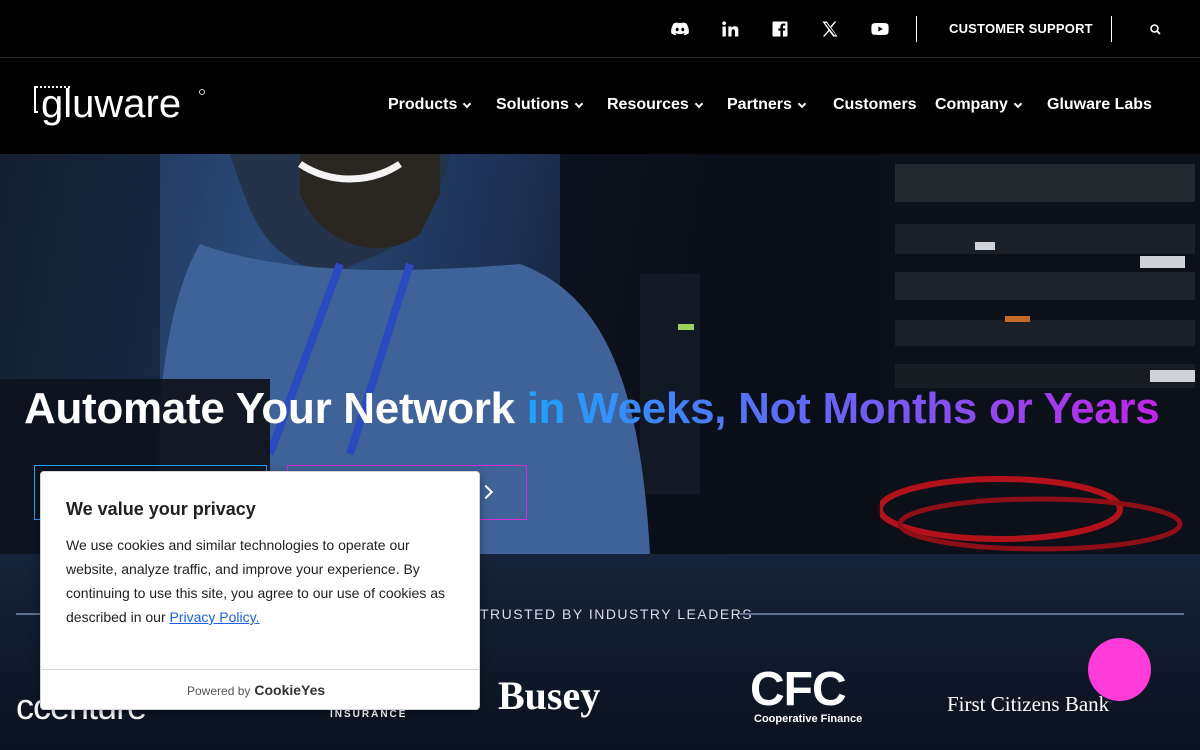 The image size is (1200, 750). I want to click on search-icon, so click(1156, 30).